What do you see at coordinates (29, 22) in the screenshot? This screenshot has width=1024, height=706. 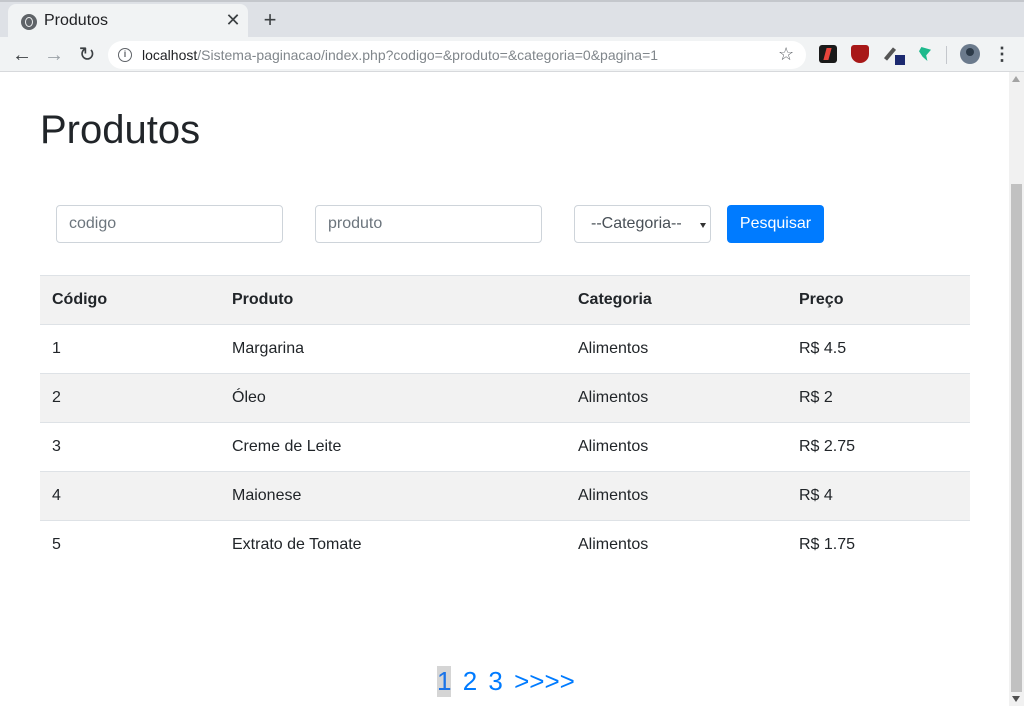 I see `globe-icon` at bounding box center [29, 22].